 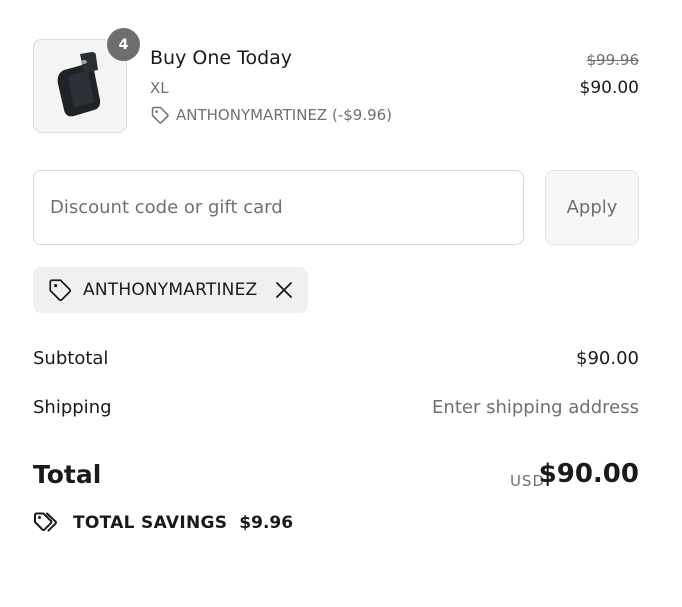 What do you see at coordinates (72, 407) in the screenshot?
I see `shipping-label: Shipping` at bounding box center [72, 407].